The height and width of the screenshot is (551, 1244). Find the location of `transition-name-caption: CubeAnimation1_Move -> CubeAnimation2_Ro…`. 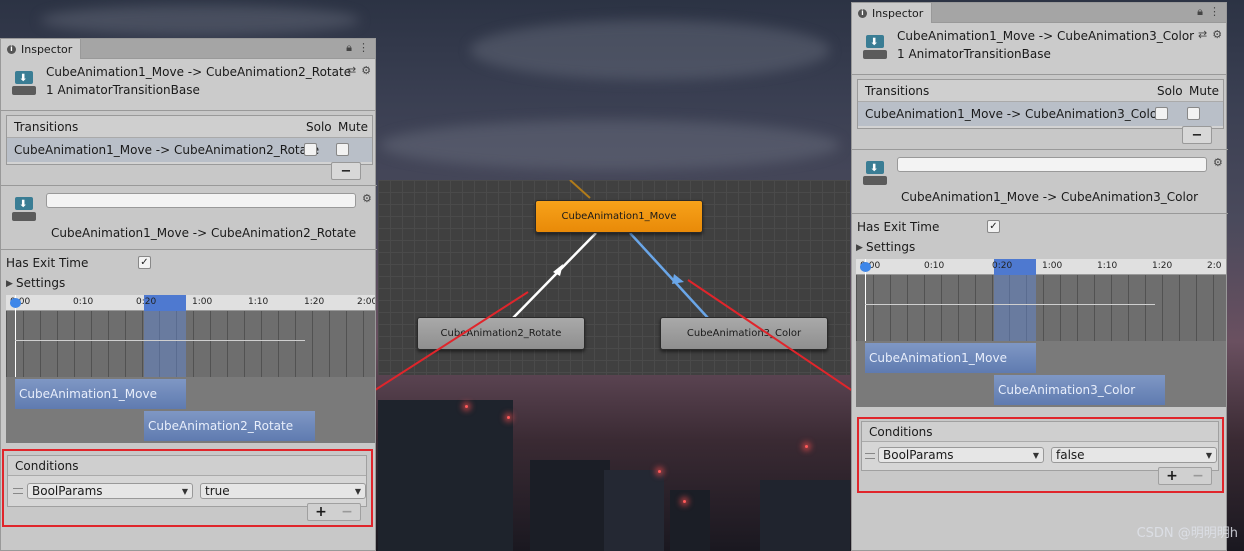

transition-name-caption: CubeAnimation1_Move -> CubeAnimation2_Ro… is located at coordinates (204, 233).